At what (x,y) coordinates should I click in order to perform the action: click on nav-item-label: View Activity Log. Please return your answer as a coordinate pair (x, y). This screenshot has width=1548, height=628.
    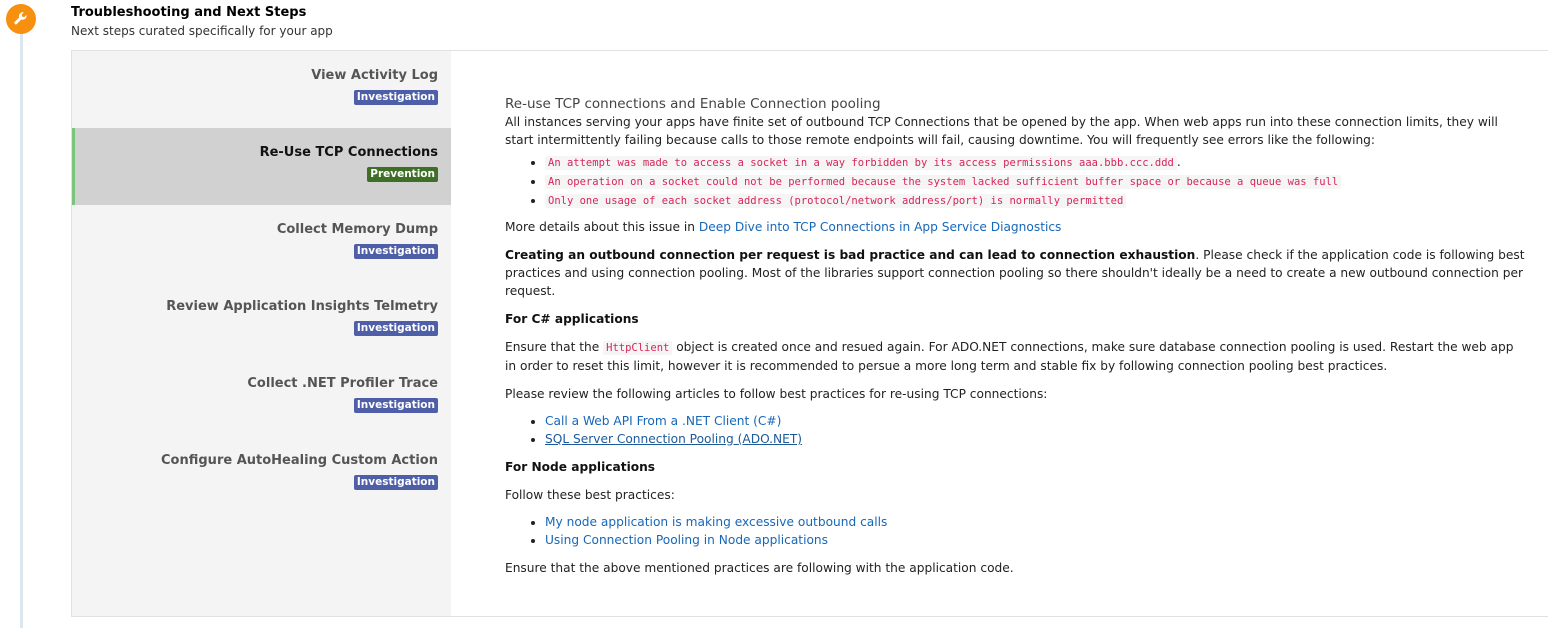
    Looking at the image, I should click on (374, 75).